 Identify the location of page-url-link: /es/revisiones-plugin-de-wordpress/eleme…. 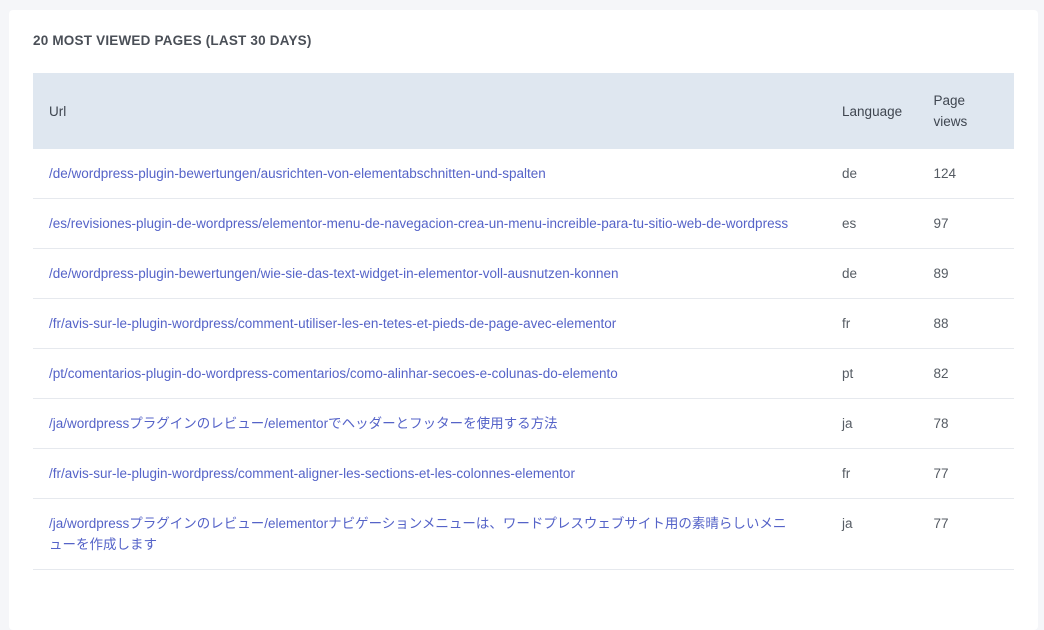
(418, 223).